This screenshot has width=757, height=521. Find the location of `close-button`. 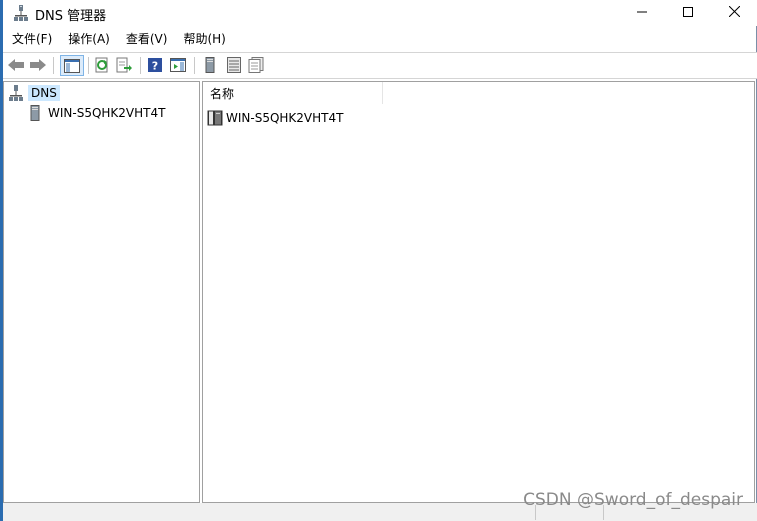

close-button is located at coordinates (734, 13).